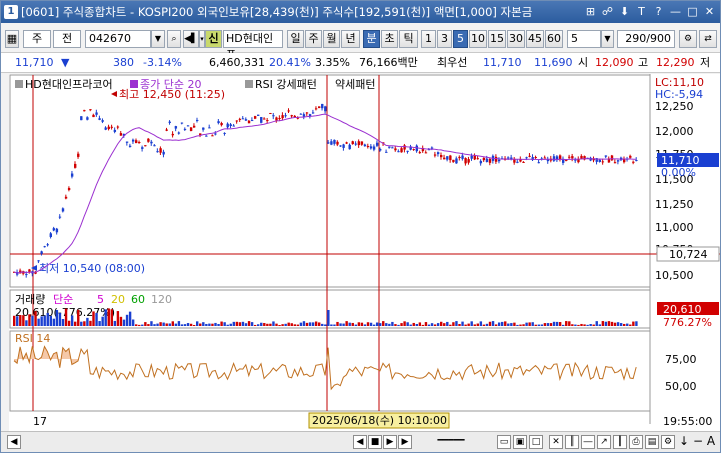  What do you see at coordinates (375, 442) in the screenshot?
I see `prev-button: ■` at bounding box center [375, 442].